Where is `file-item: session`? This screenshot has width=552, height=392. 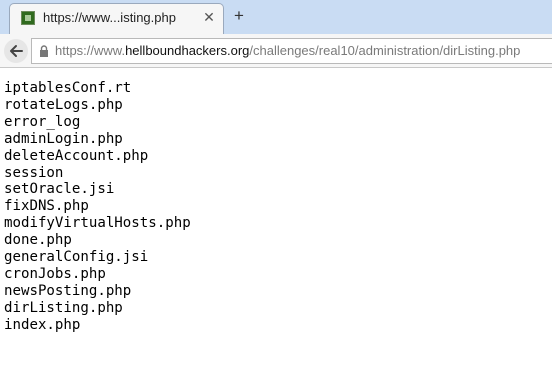 file-item: session is located at coordinates (34, 172).